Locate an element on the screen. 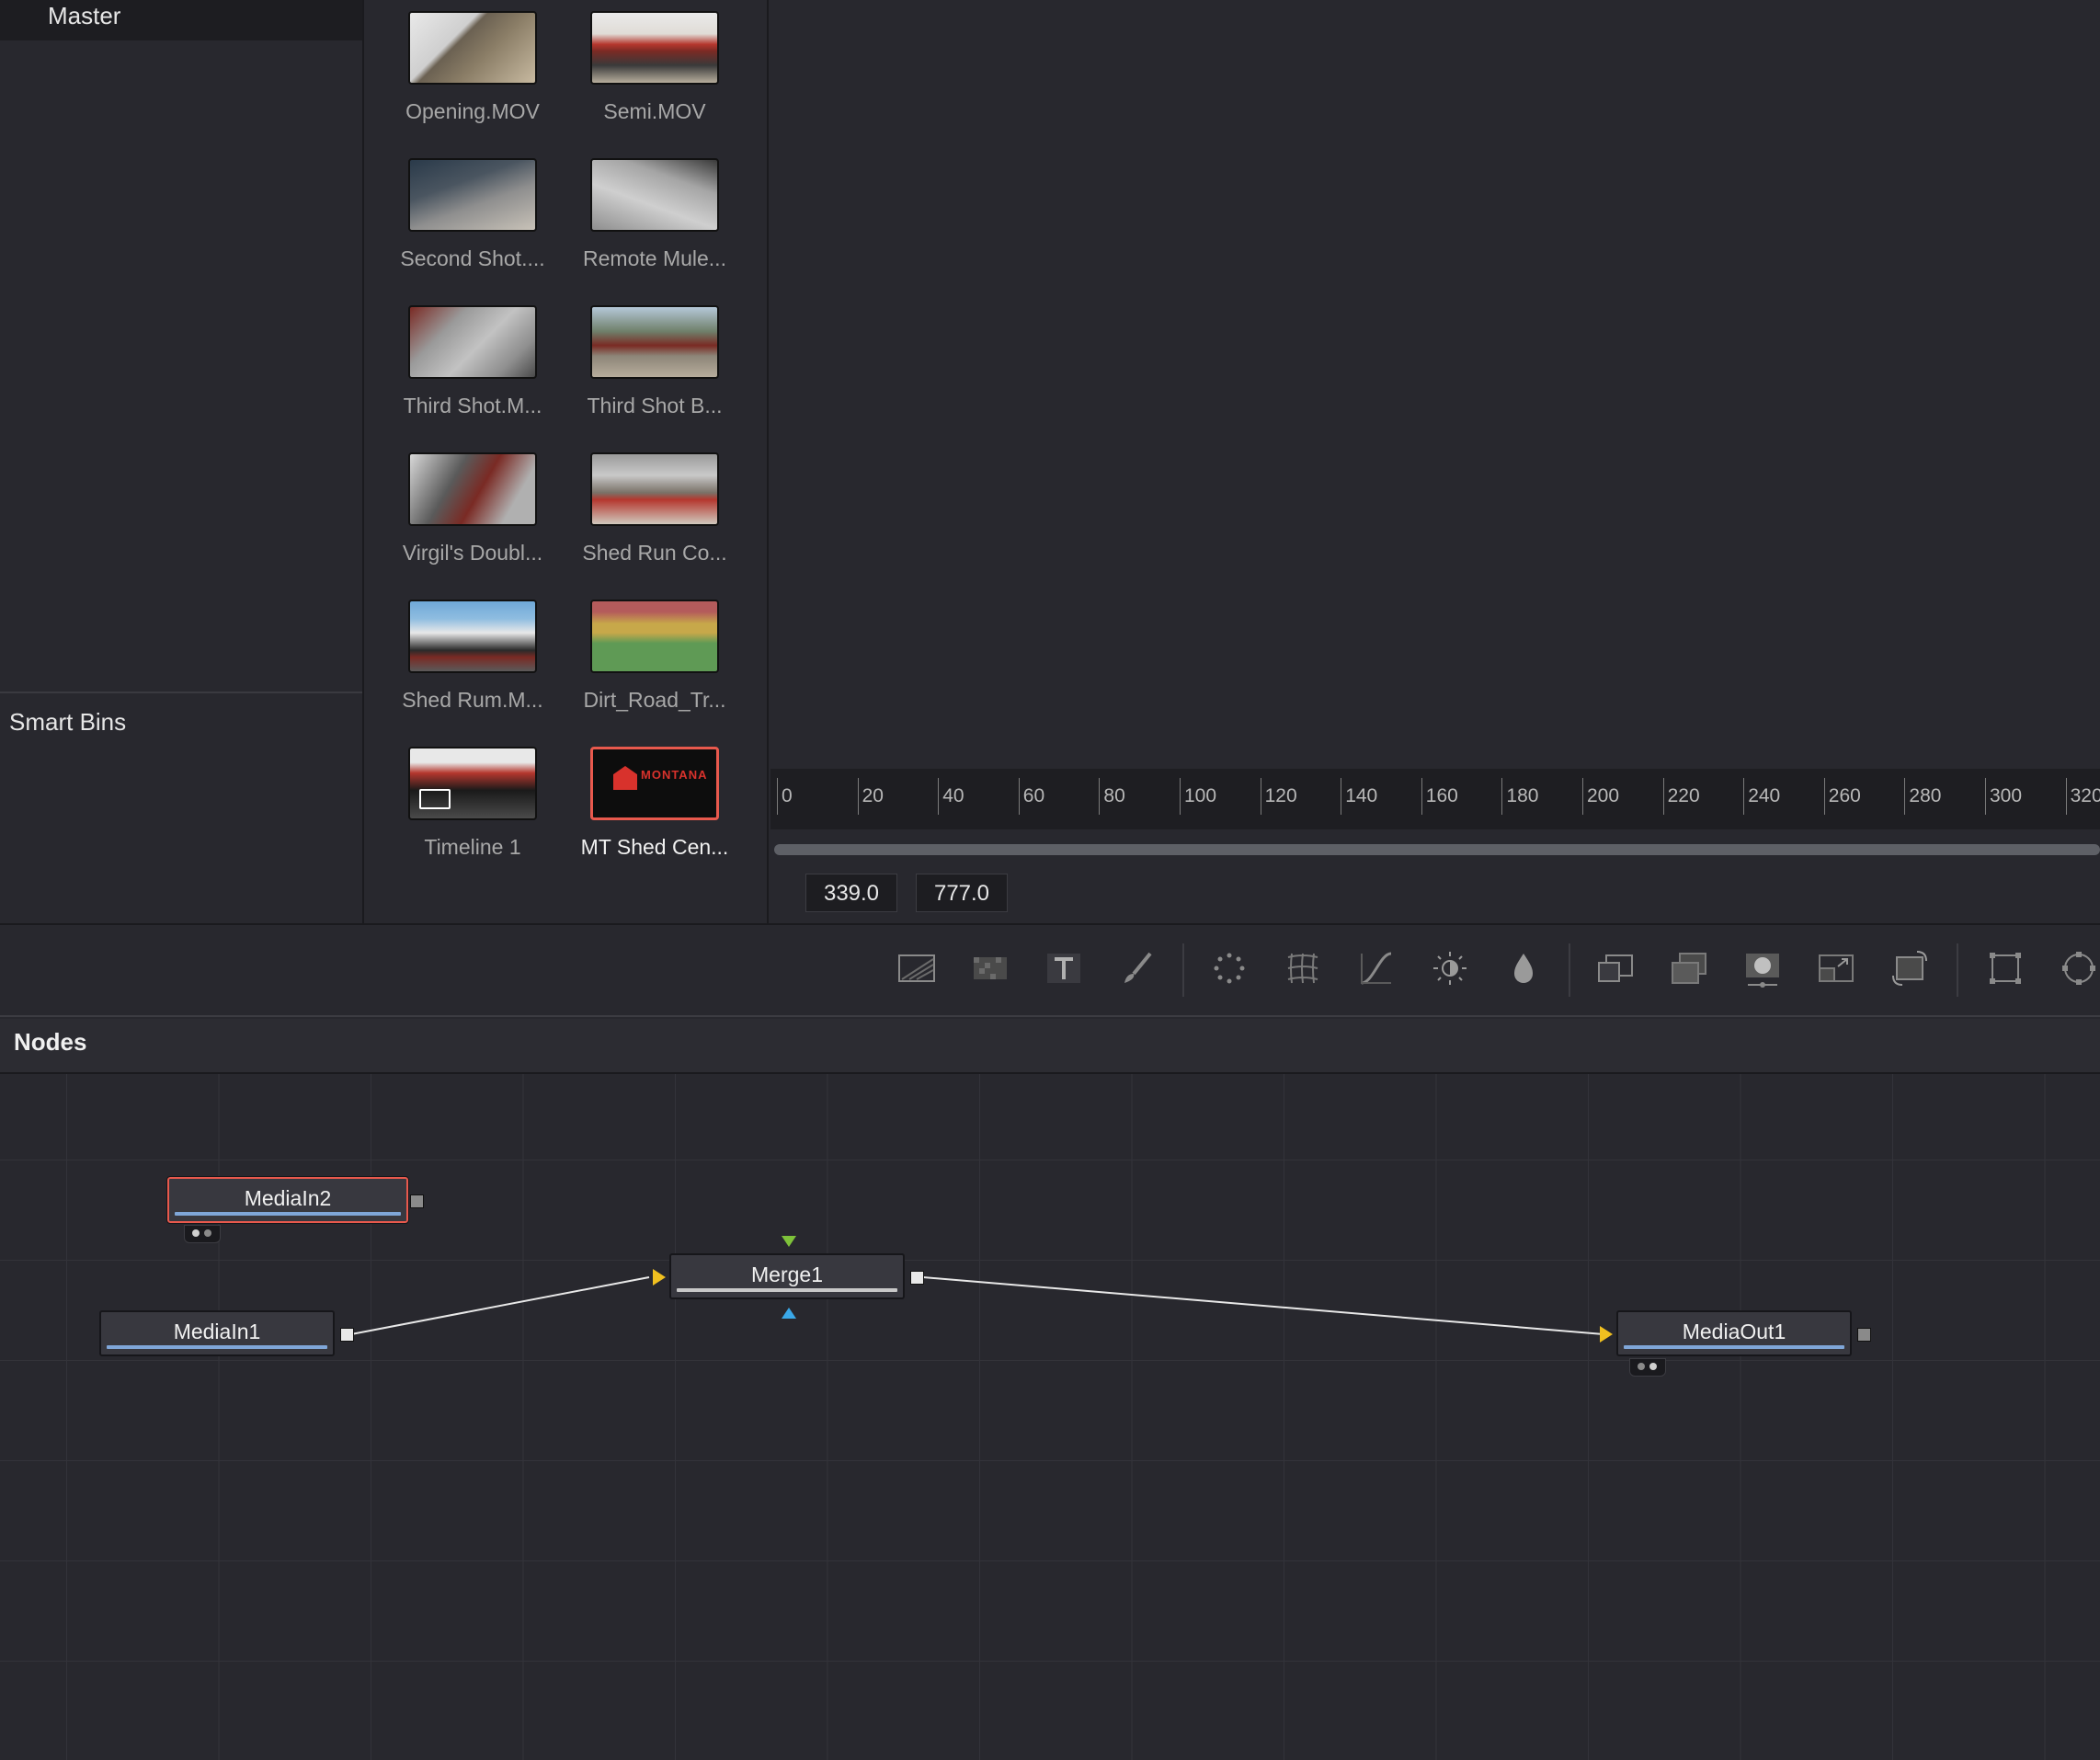 This screenshot has width=2100, height=1760. brightness-contrast-icon is located at coordinates (1450, 968).